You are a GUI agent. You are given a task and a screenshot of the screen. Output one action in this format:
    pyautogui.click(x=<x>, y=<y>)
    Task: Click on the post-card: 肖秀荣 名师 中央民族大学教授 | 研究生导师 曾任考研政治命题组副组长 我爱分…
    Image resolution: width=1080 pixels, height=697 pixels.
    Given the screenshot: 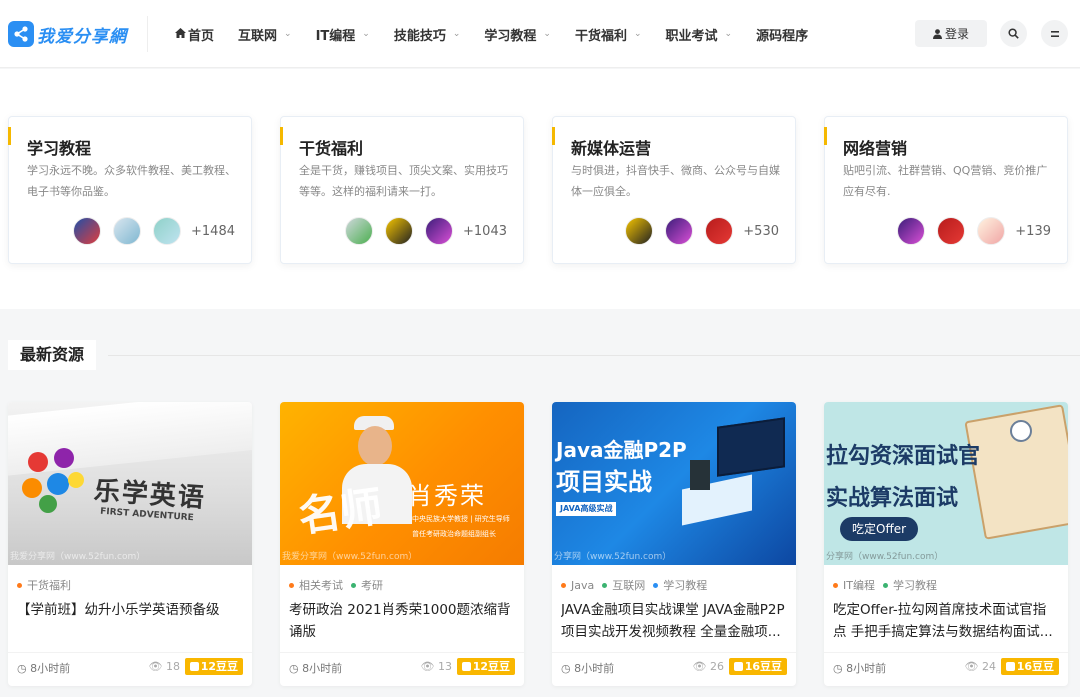 What is the action you would take?
    pyautogui.click(x=402, y=544)
    